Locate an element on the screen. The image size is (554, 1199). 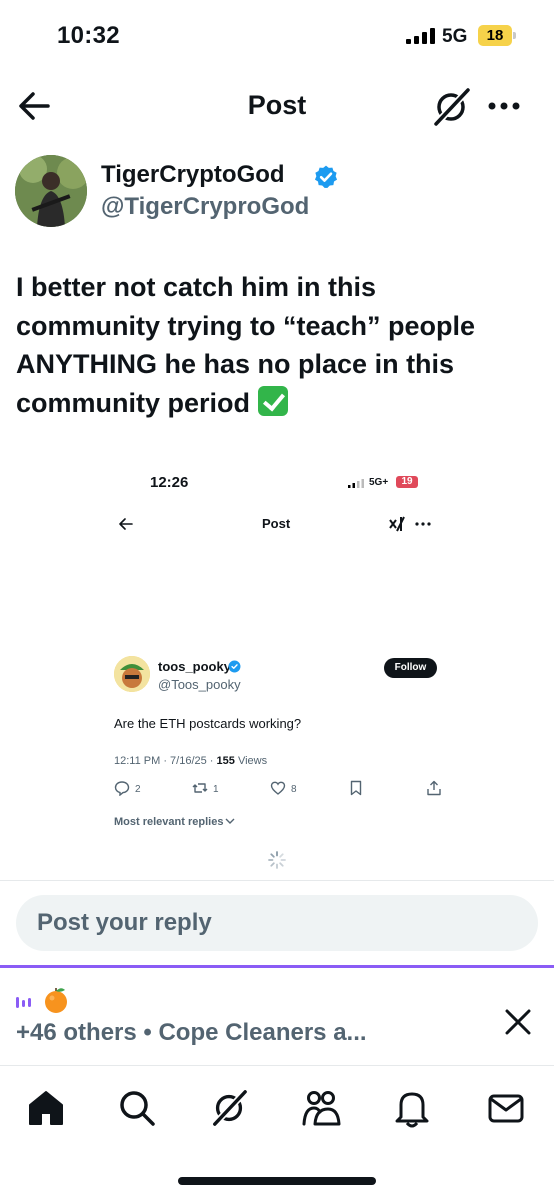
embed-share-icon is located at coordinates (434, 788).